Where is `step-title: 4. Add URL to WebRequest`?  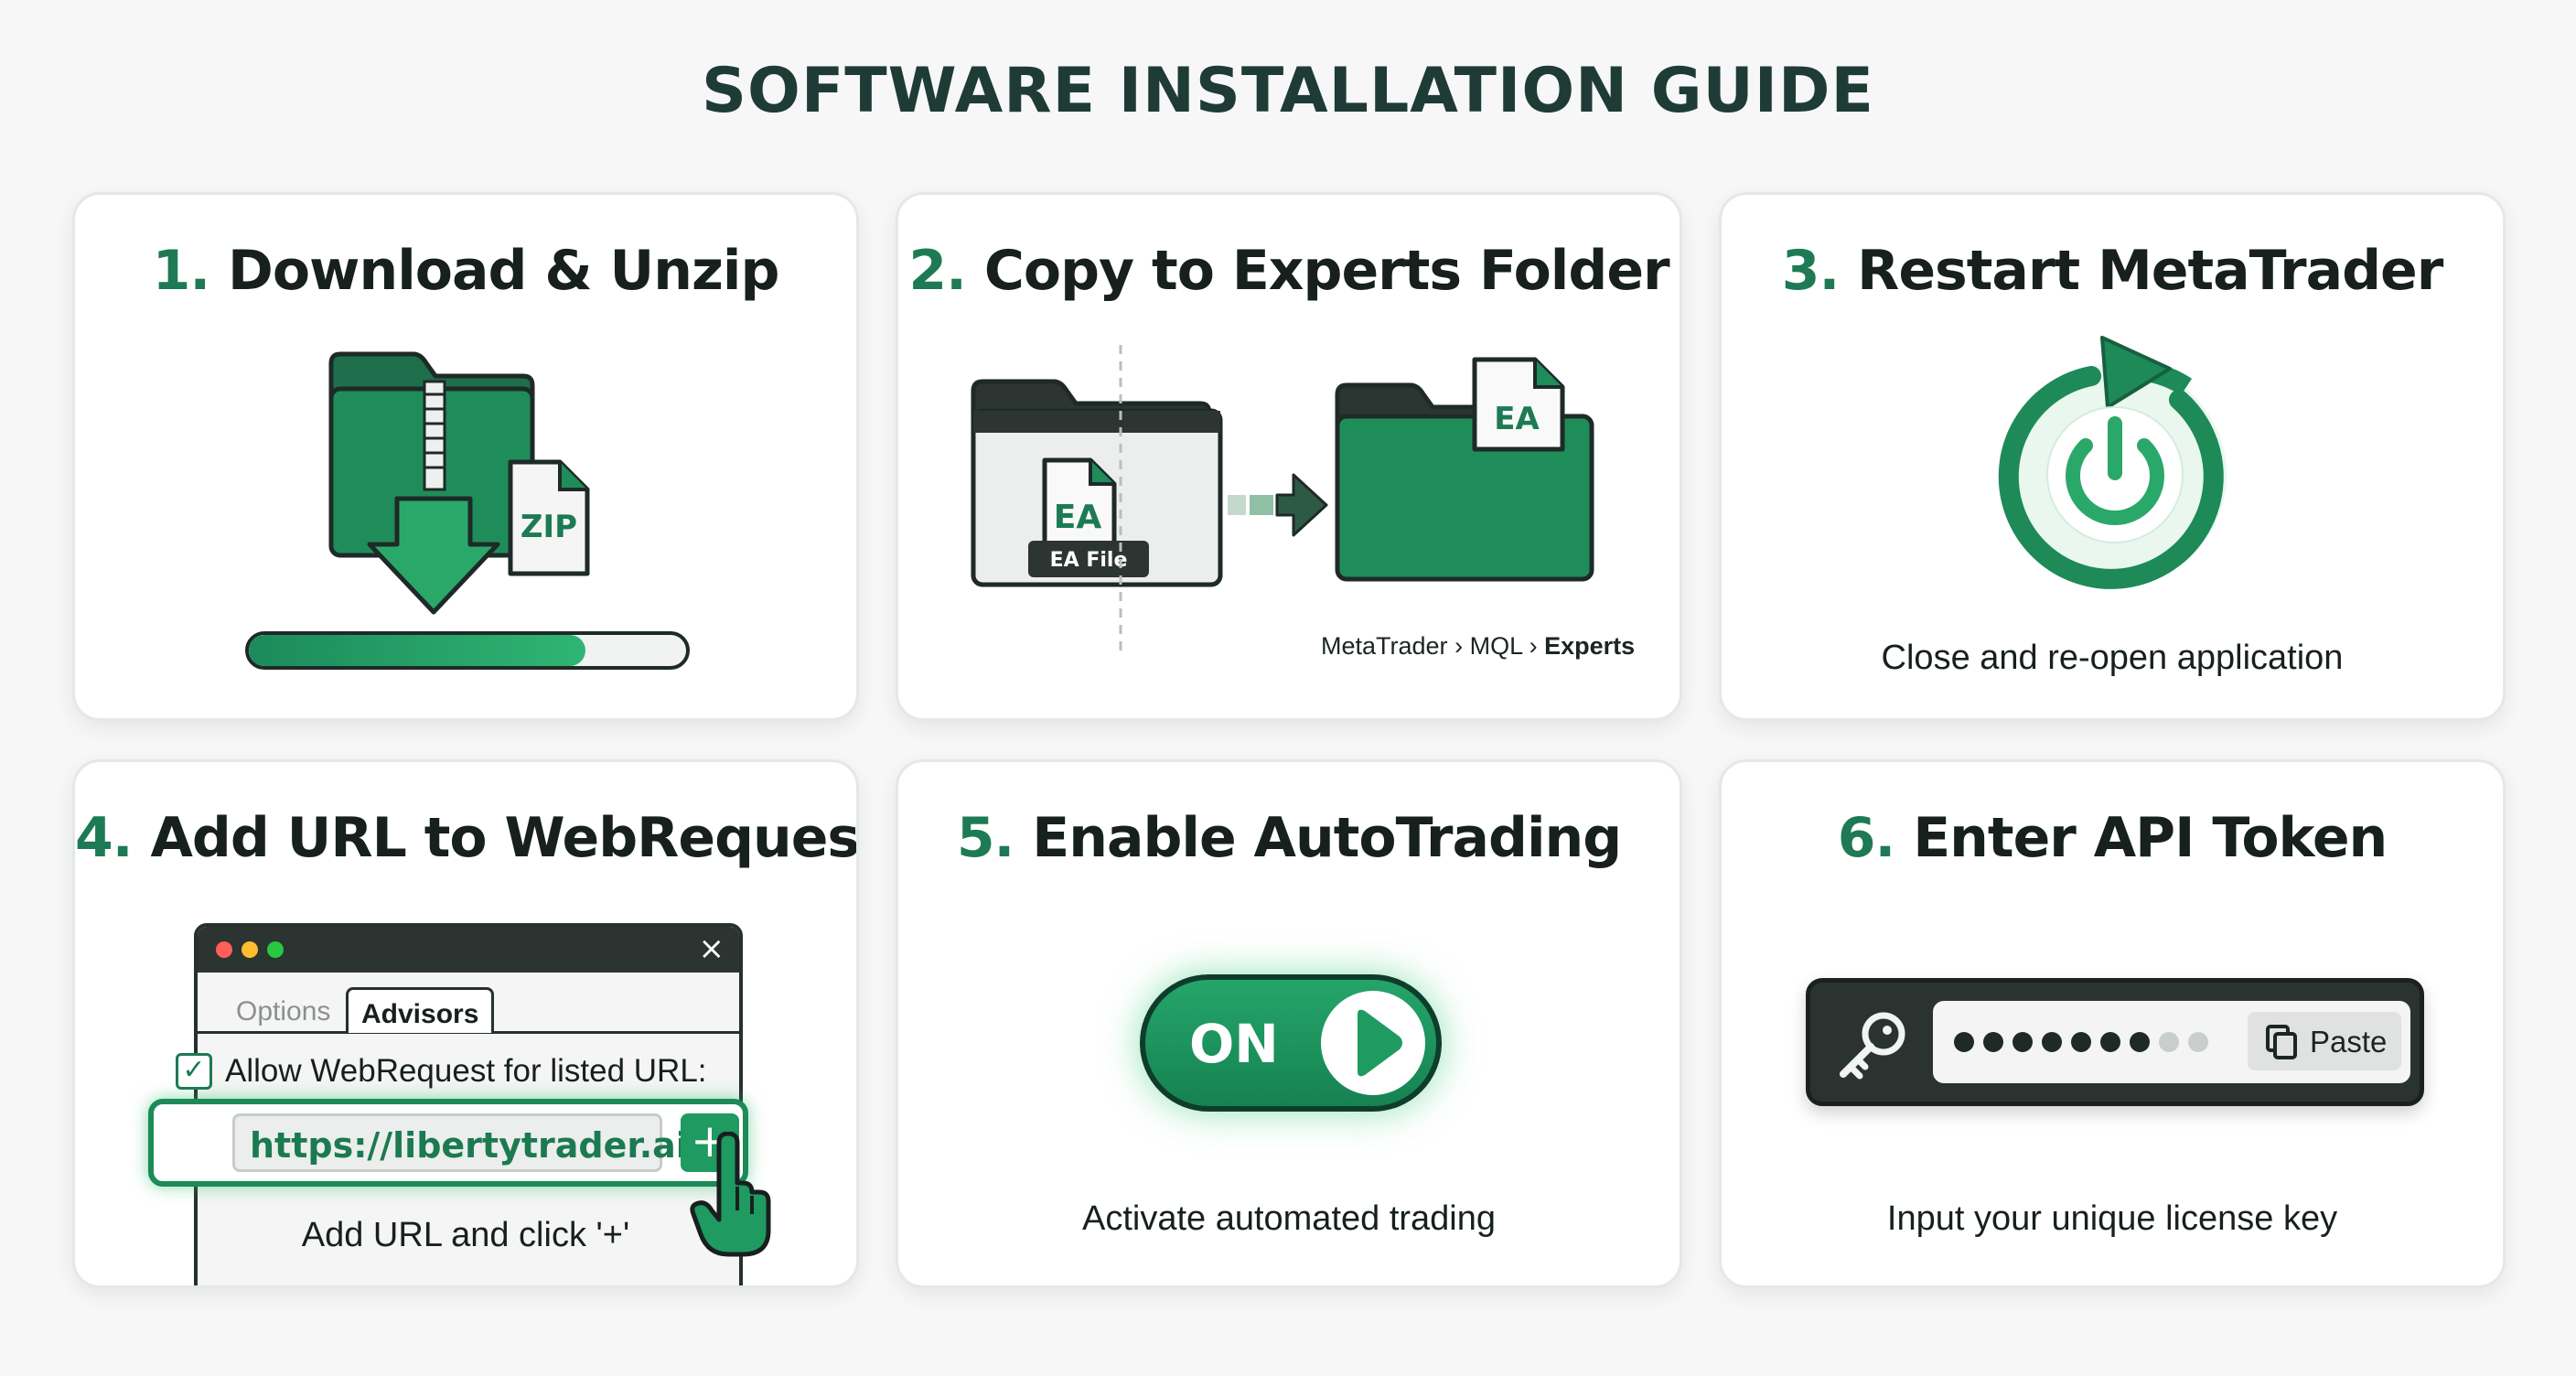
step-title: 4. Add URL to WebRequest is located at coordinates (465, 838).